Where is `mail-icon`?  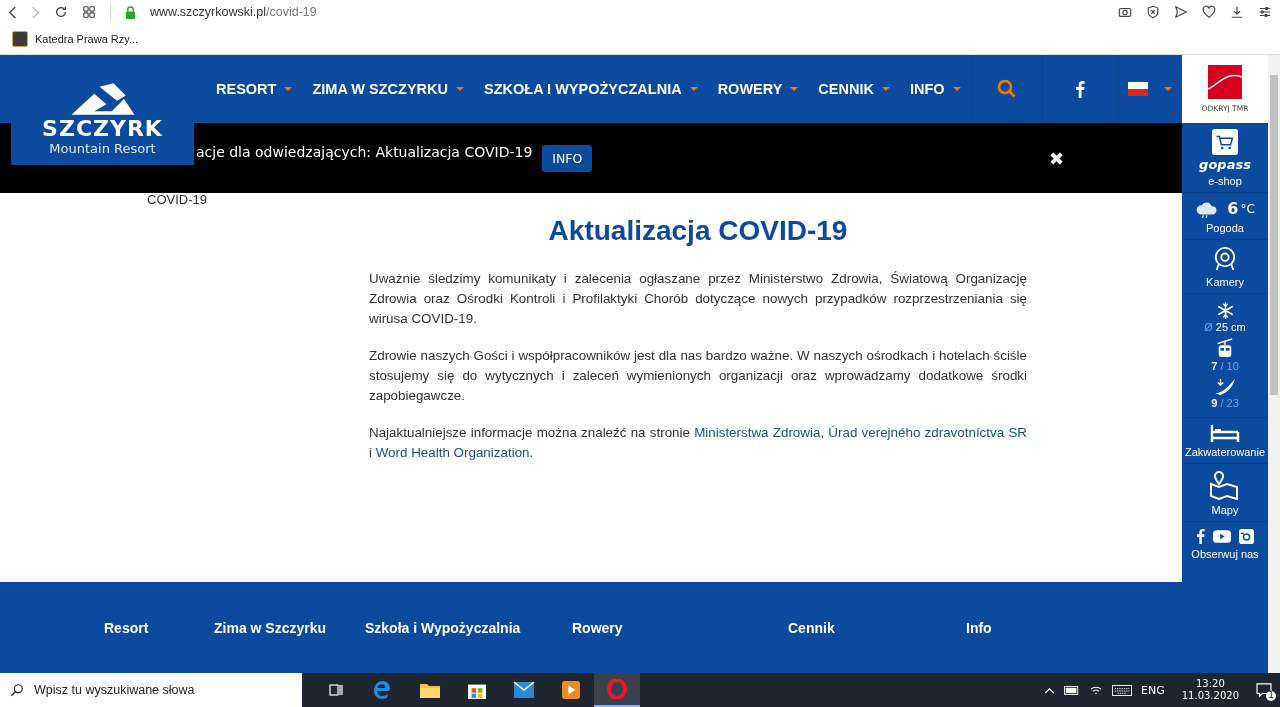 mail-icon is located at coordinates (524, 690).